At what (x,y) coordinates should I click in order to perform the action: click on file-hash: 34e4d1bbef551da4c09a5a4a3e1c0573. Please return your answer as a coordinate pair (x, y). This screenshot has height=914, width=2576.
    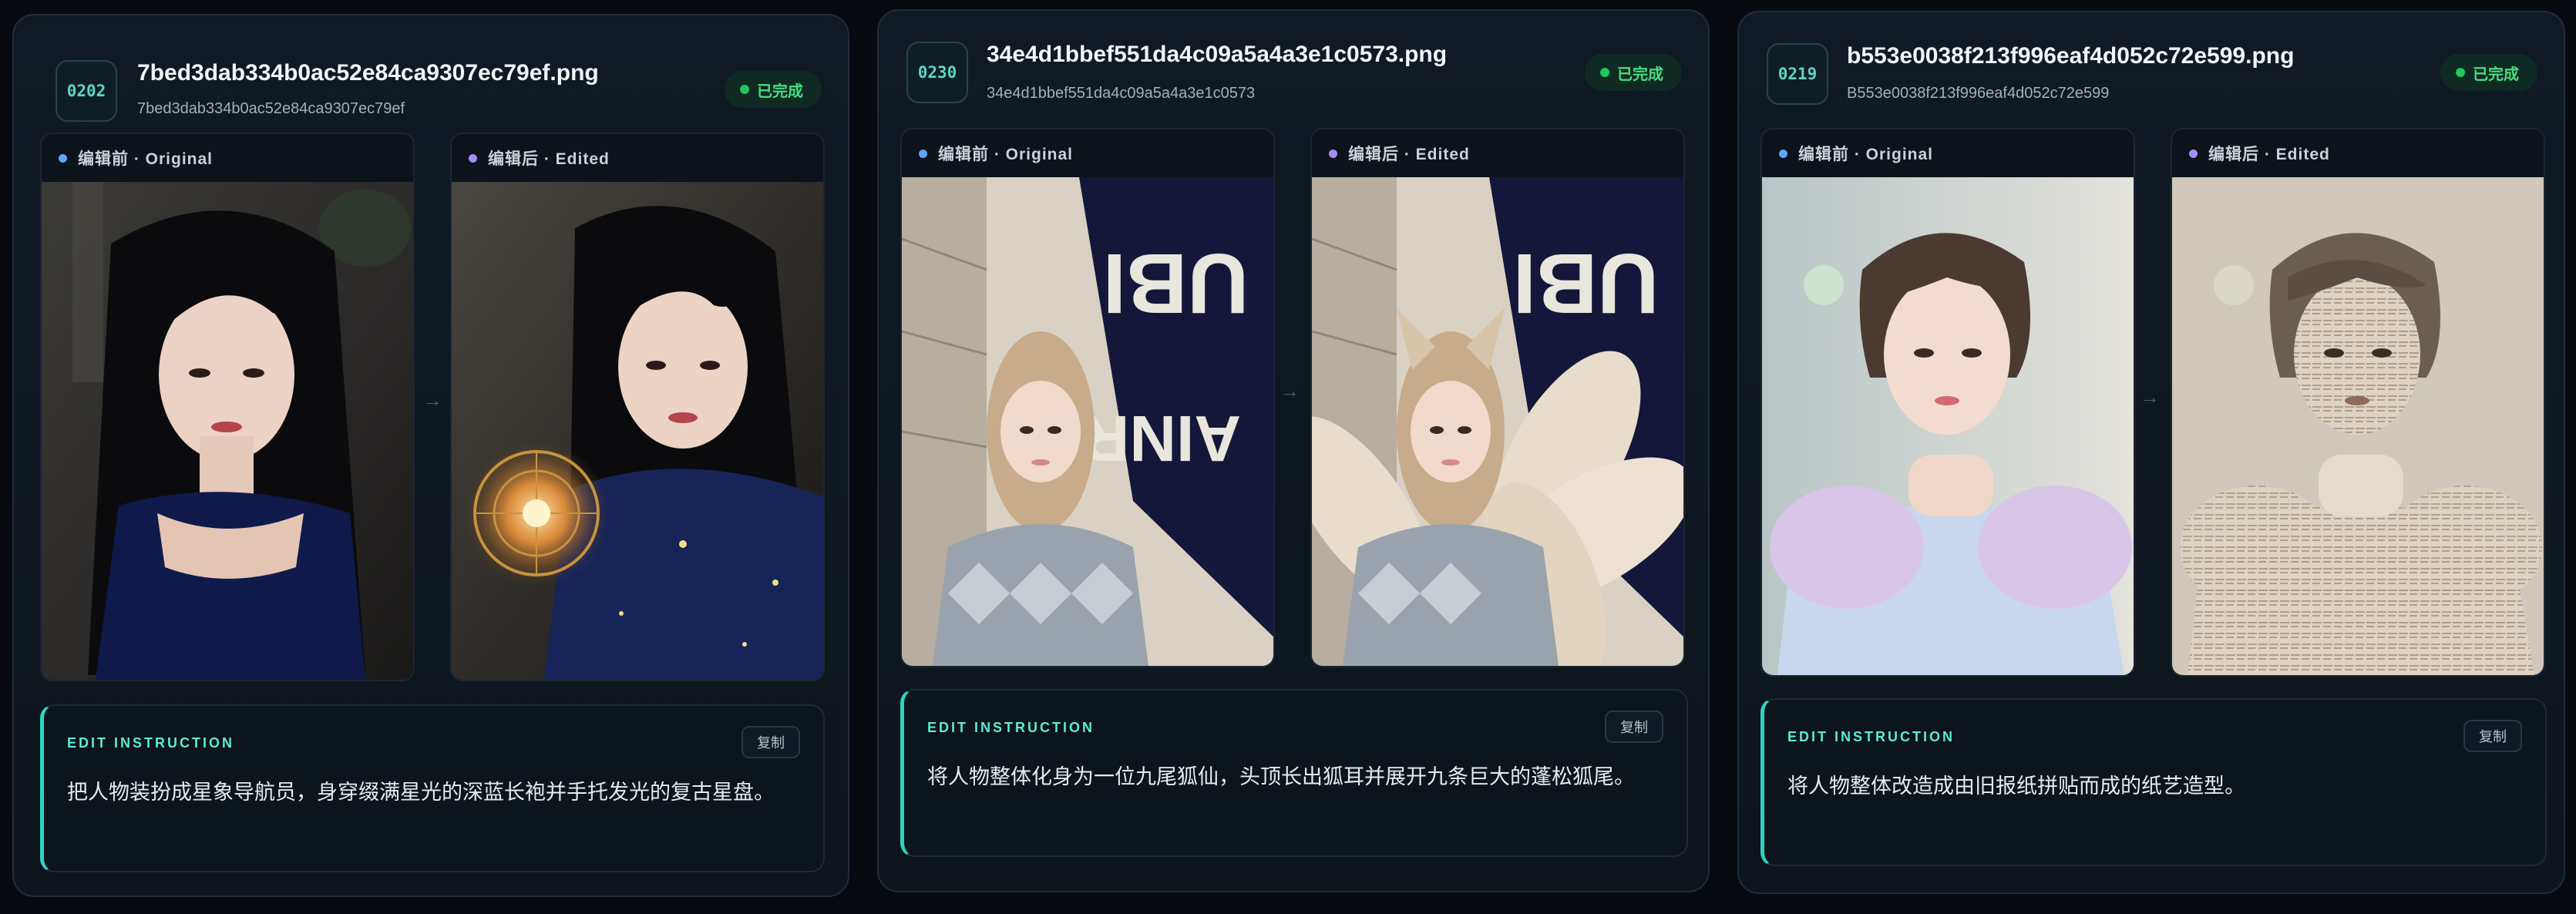
    Looking at the image, I should click on (1121, 93).